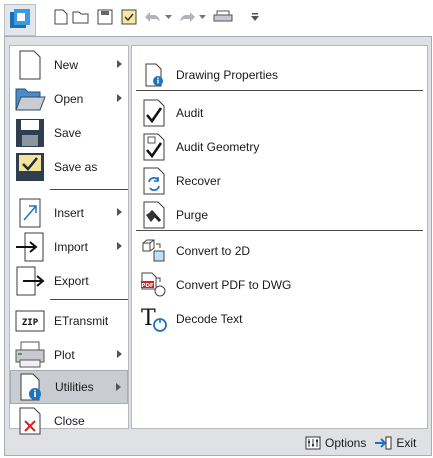  What do you see at coordinates (192, 215) in the screenshot?
I see `submenu-item-label: Purge` at bounding box center [192, 215].